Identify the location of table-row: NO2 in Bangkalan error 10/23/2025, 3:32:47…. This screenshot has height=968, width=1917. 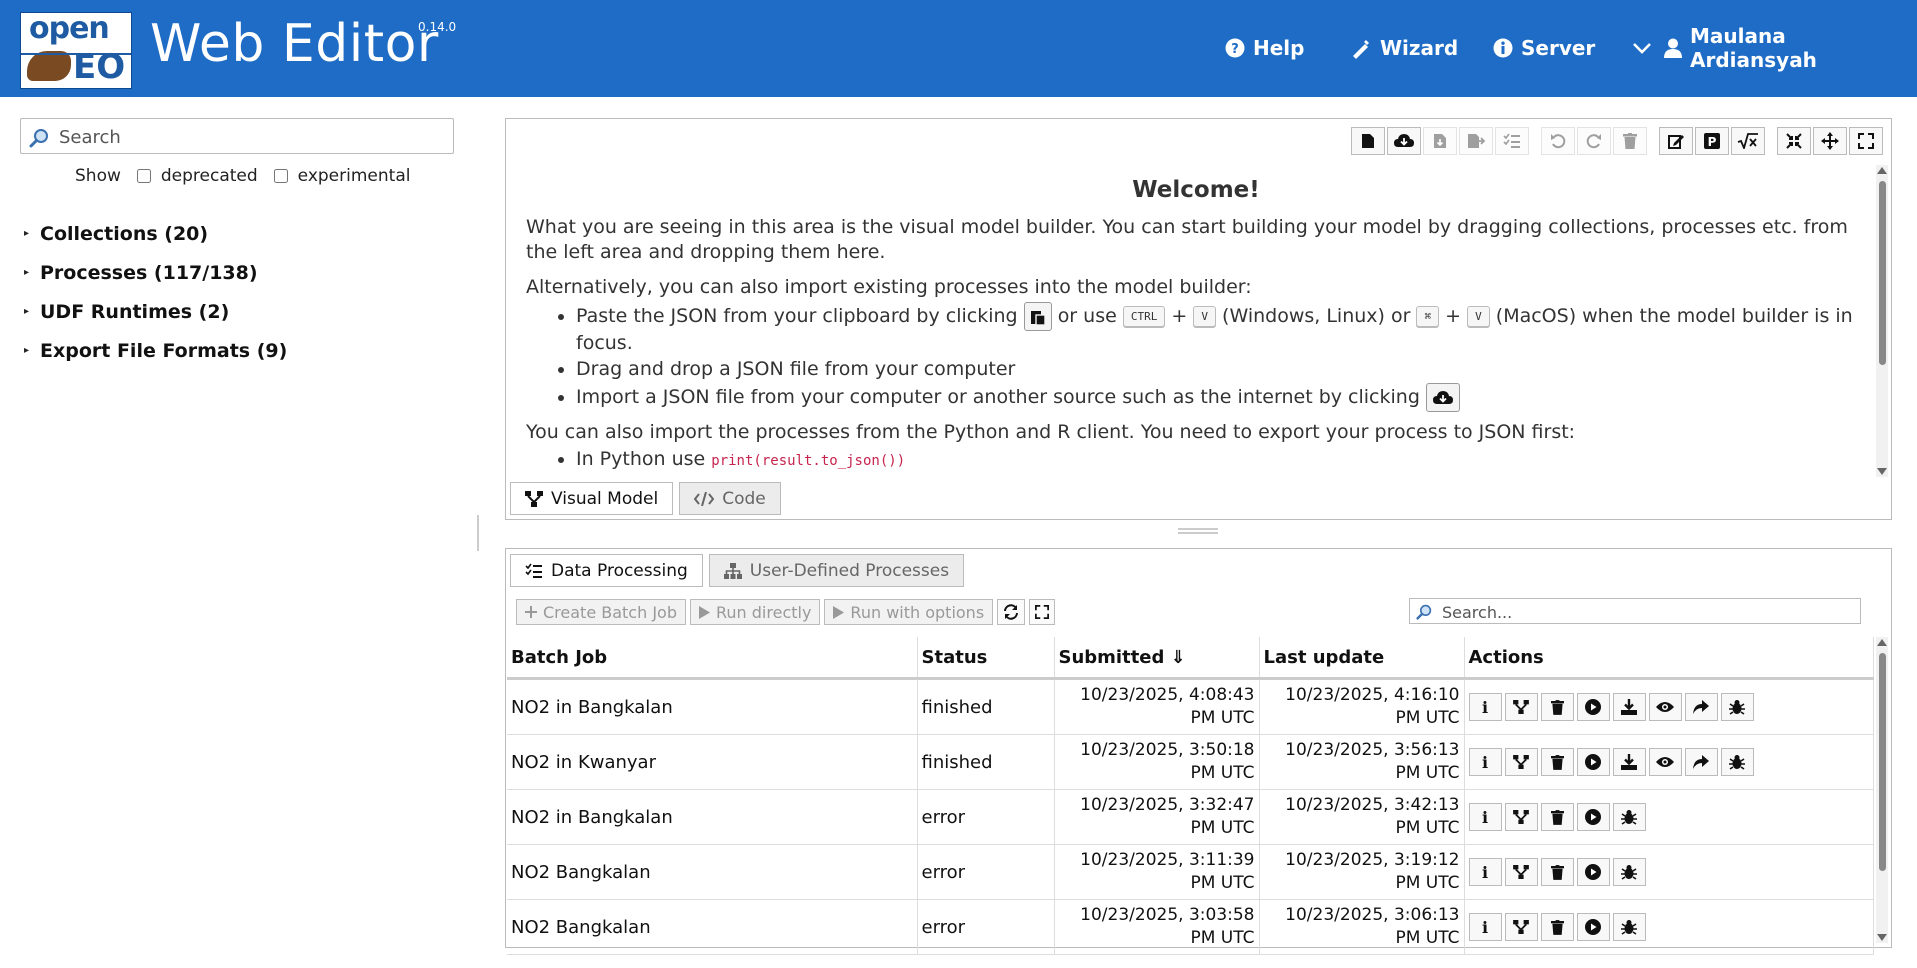
(1190, 817).